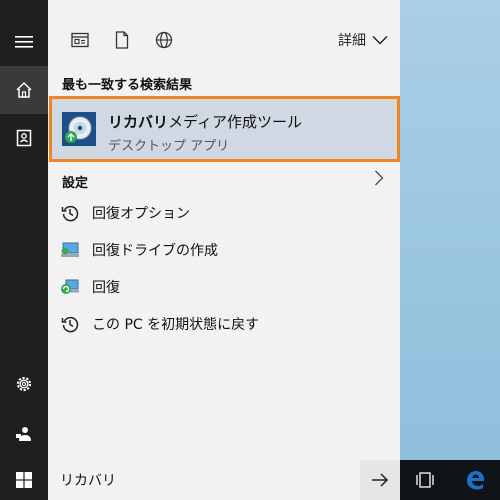  What do you see at coordinates (205, 122) in the screenshot?
I see `best-match-title: リカバリメディア作成ツール` at bounding box center [205, 122].